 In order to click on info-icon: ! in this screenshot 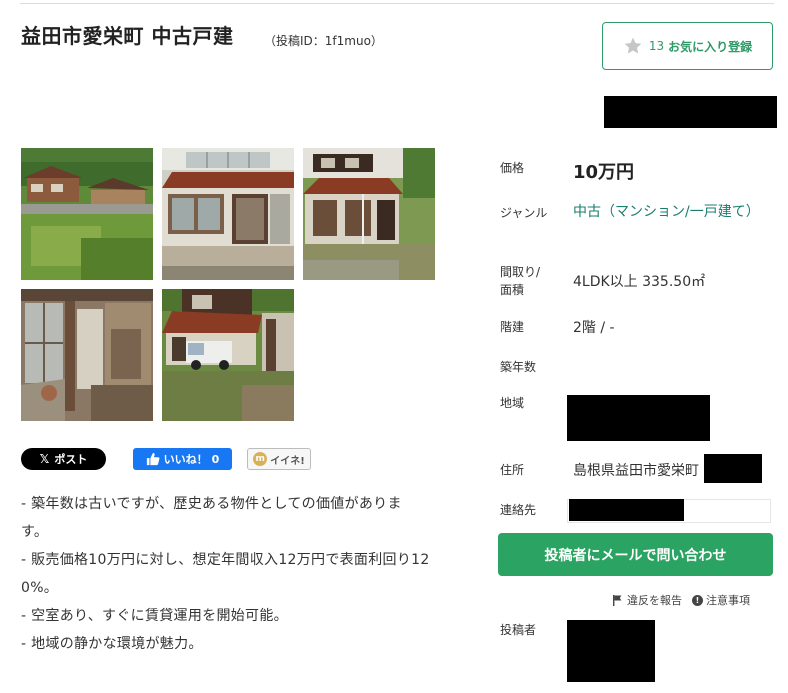, I will do `click(697, 600)`.